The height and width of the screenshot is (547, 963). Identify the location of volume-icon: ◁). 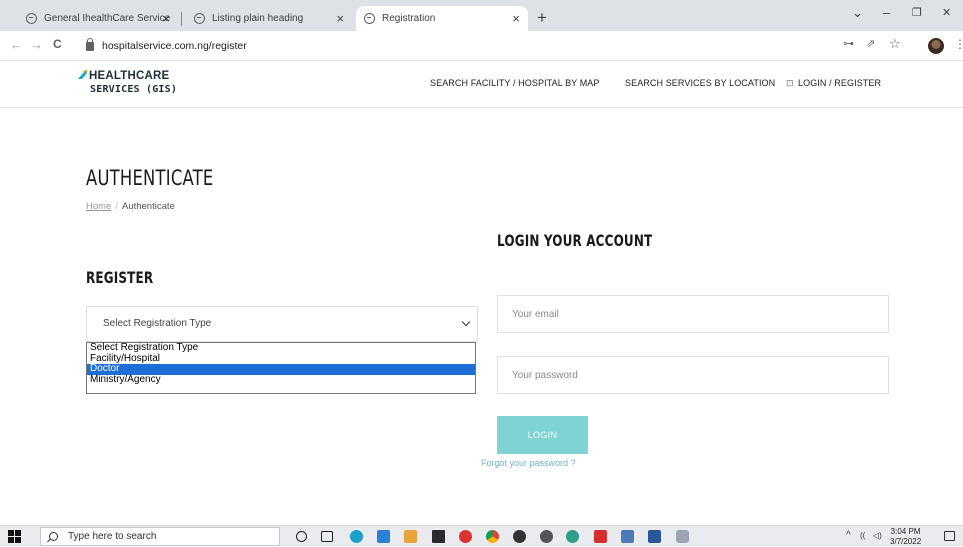
(877, 536).